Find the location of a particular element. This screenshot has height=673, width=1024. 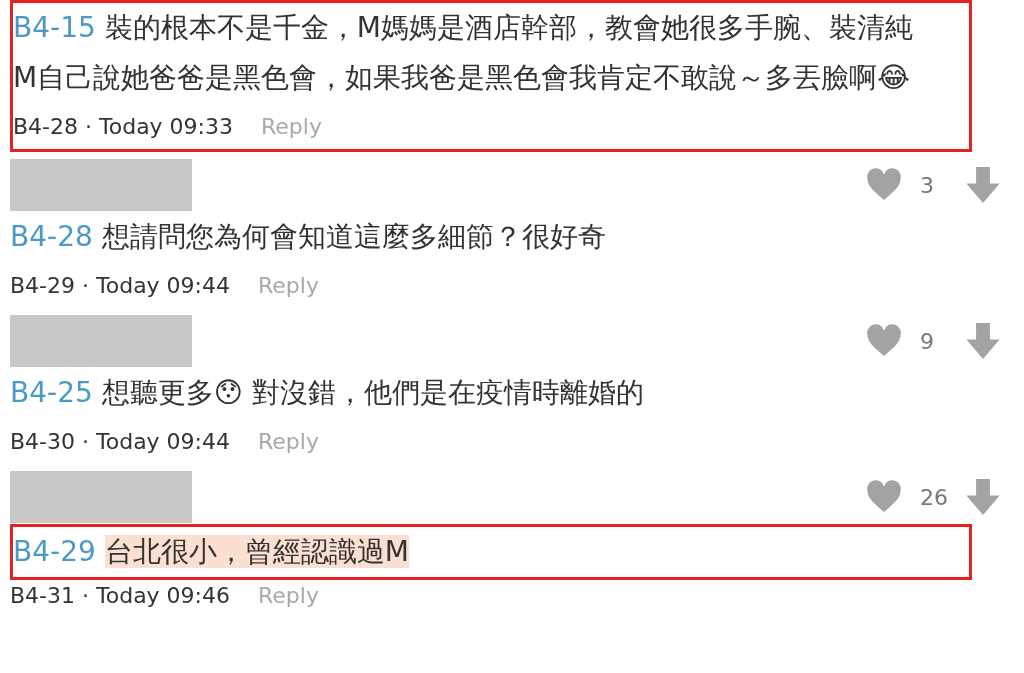

like-count: 3 is located at coordinates (927, 185).